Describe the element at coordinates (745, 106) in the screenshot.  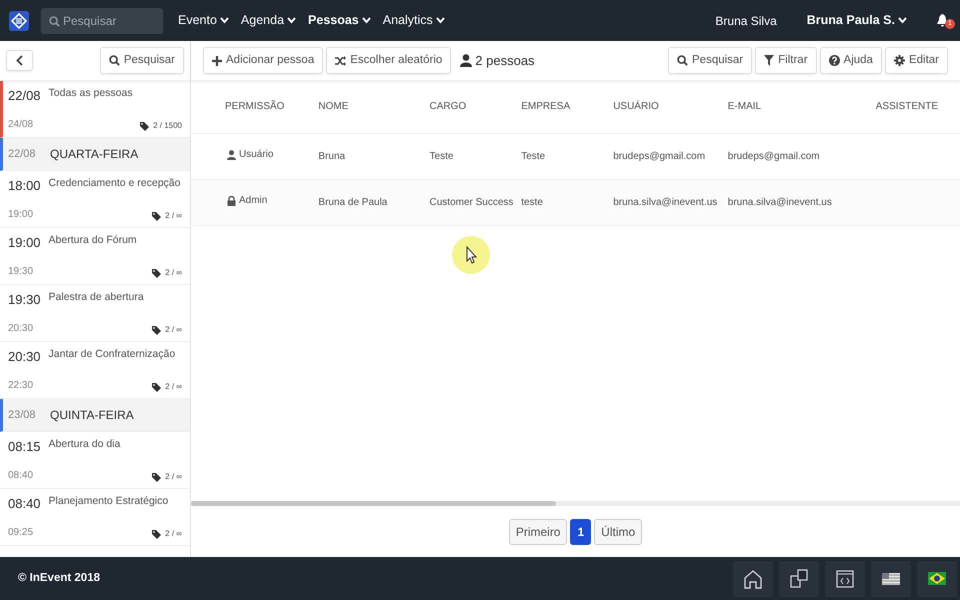
I see `column-header: E-MAIL` at that location.